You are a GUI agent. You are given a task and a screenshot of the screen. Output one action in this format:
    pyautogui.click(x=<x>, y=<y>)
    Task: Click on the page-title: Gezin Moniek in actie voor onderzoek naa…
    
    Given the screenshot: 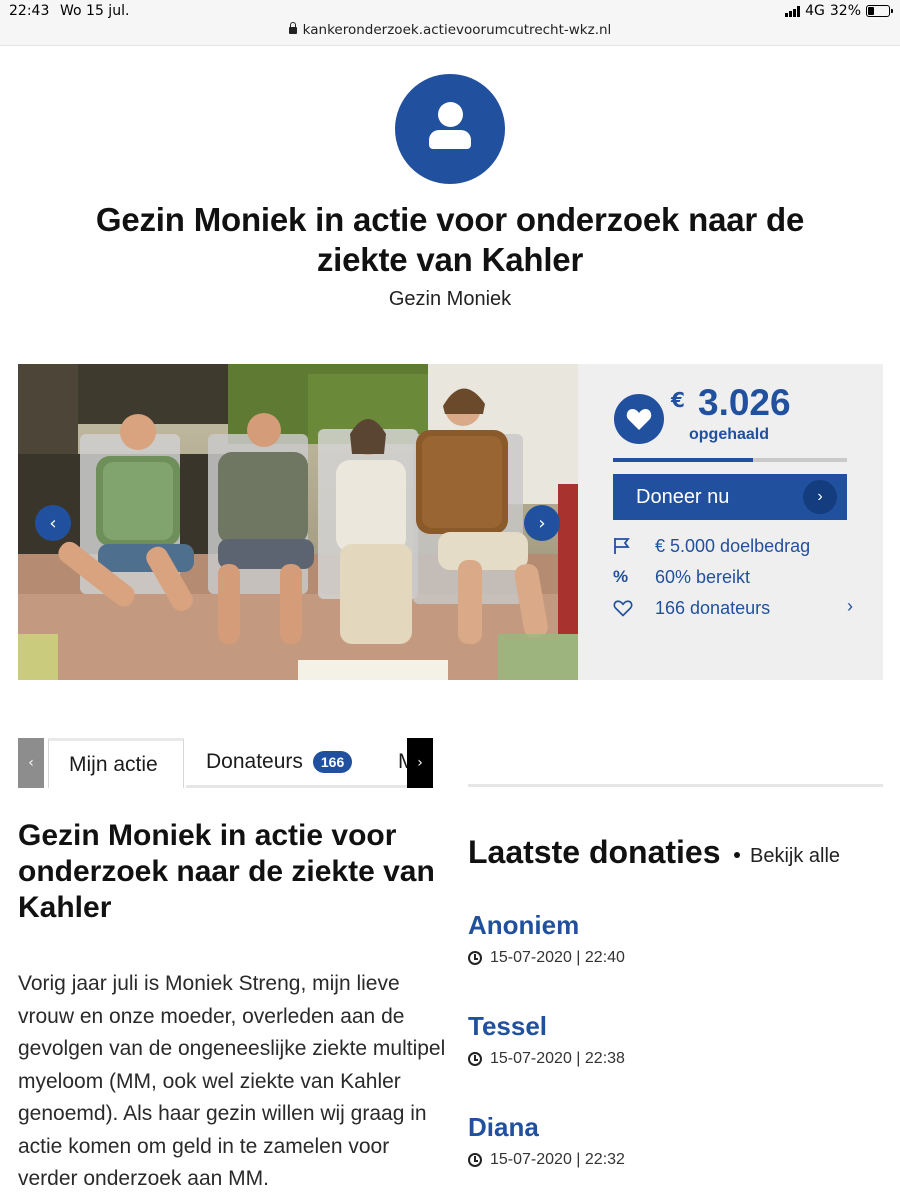 What is the action you would take?
    pyautogui.click(x=450, y=239)
    